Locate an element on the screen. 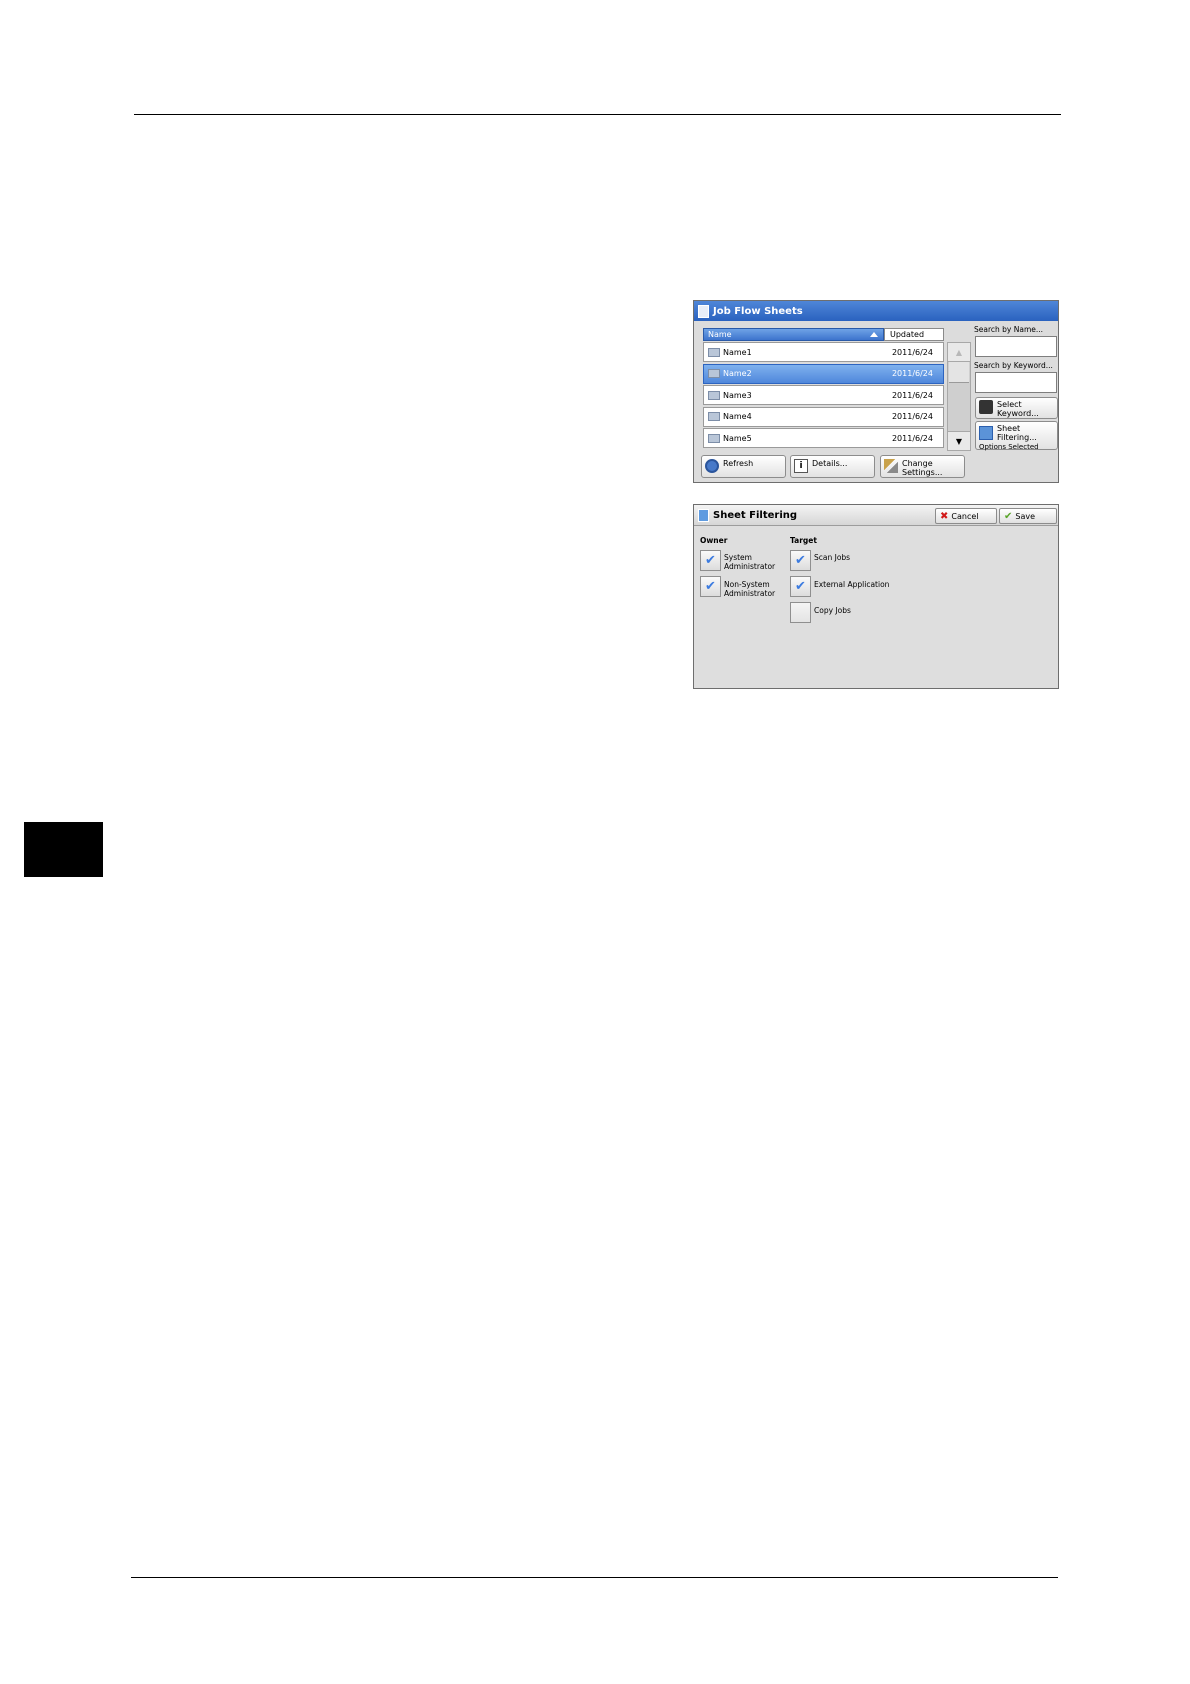  scroll-thumb is located at coordinates (959, 372).